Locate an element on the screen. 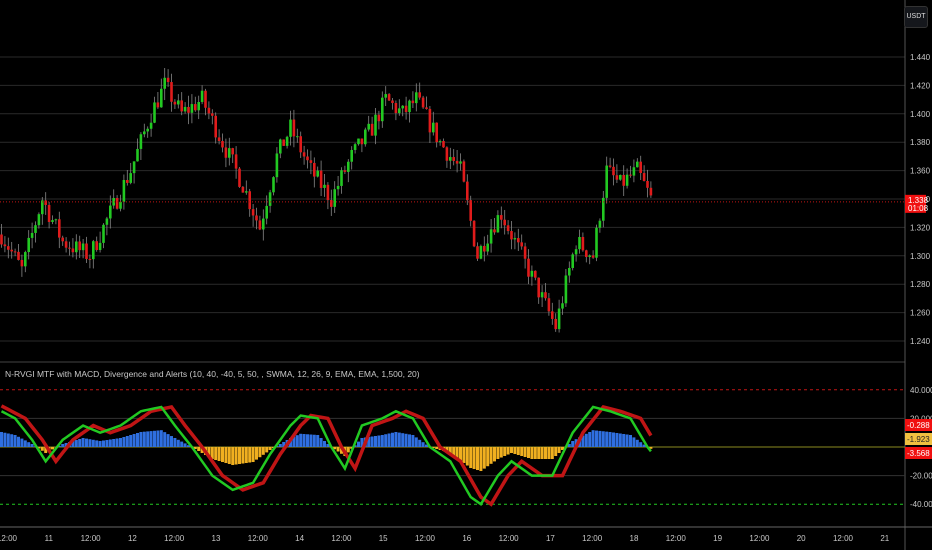  price-tick-label: 1.280 is located at coordinates (920, 284).